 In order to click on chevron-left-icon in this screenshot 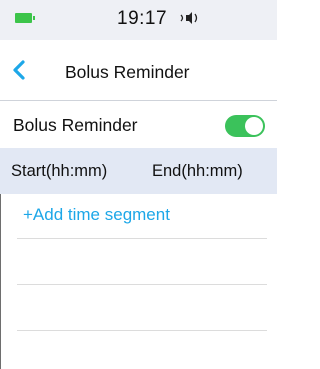, I will do `click(19, 70)`.